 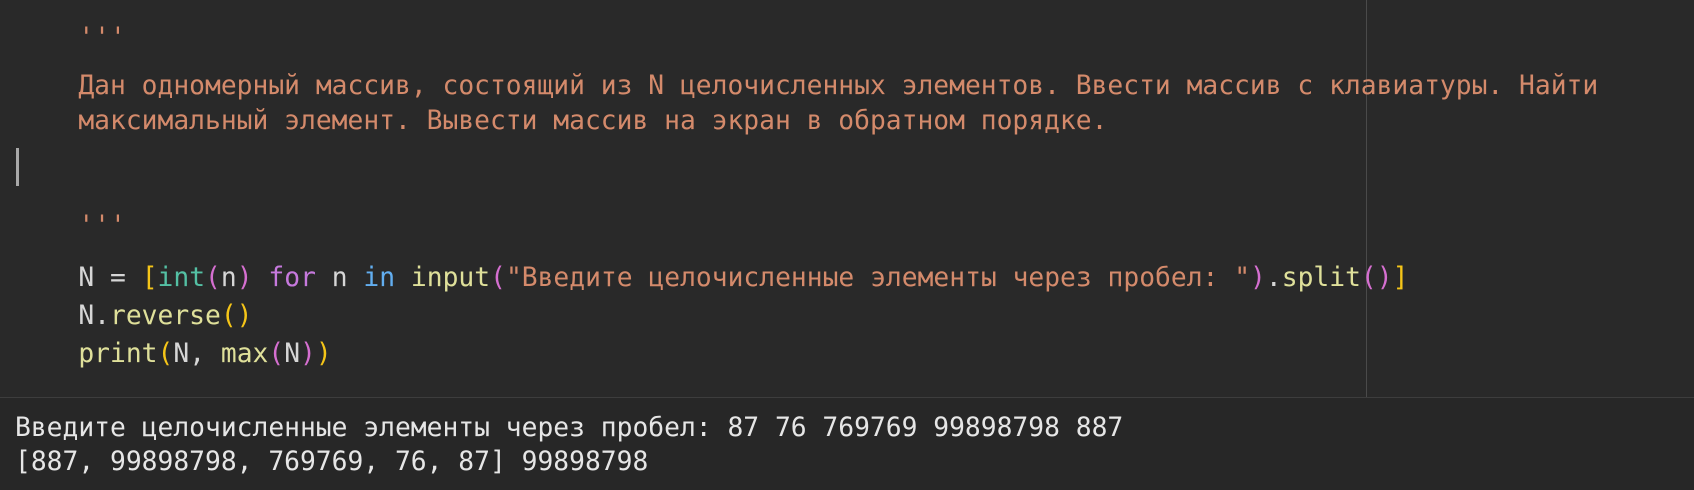 What do you see at coordinates (244, 354) in the screenshot?
I see `code-token: max` at bounding box center [244, 354].